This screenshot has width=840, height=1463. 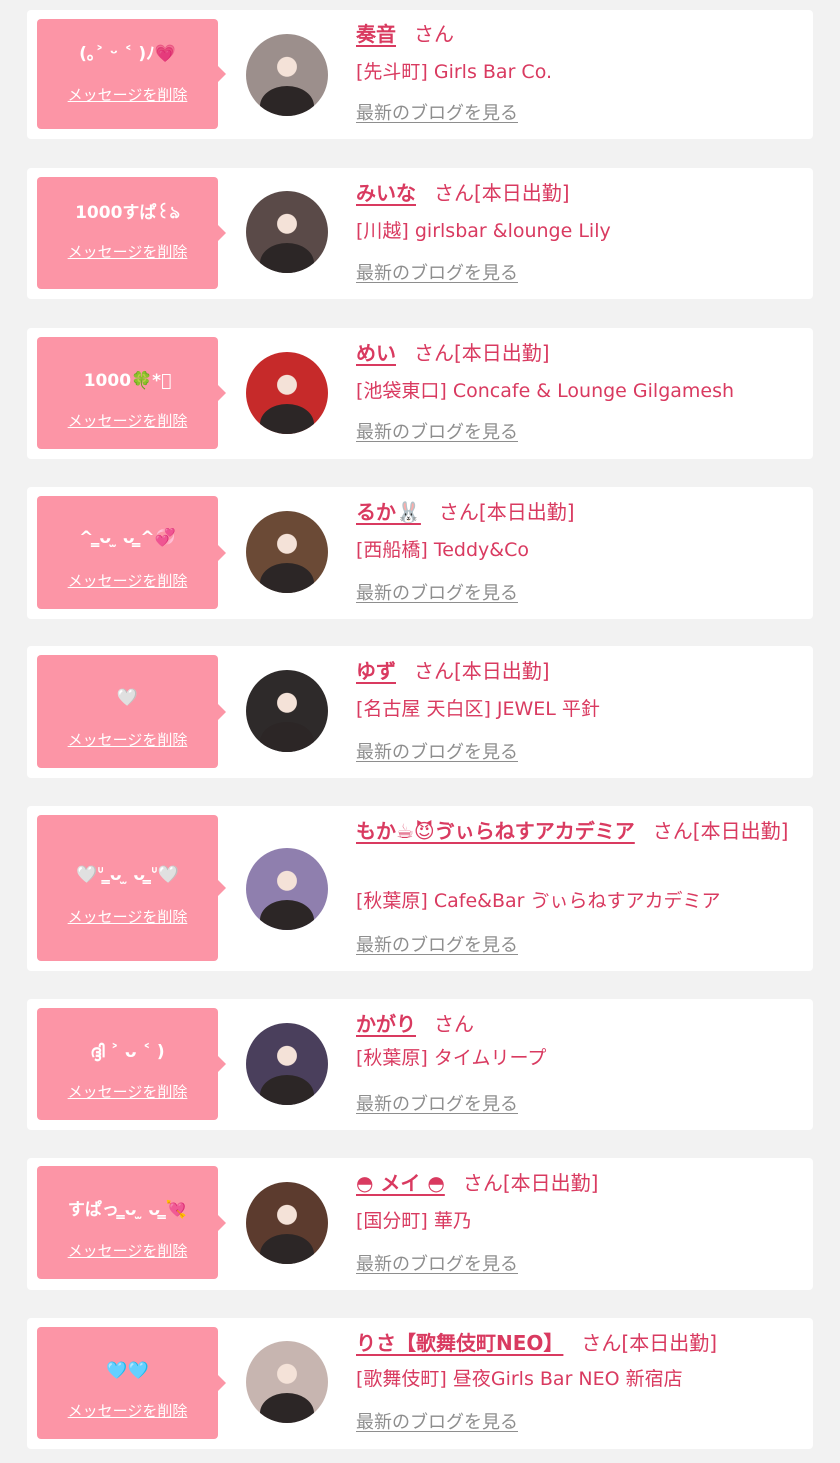 I want to click on cast-name-link: ◓ メイ ◓, so click(x=400, y=1183).